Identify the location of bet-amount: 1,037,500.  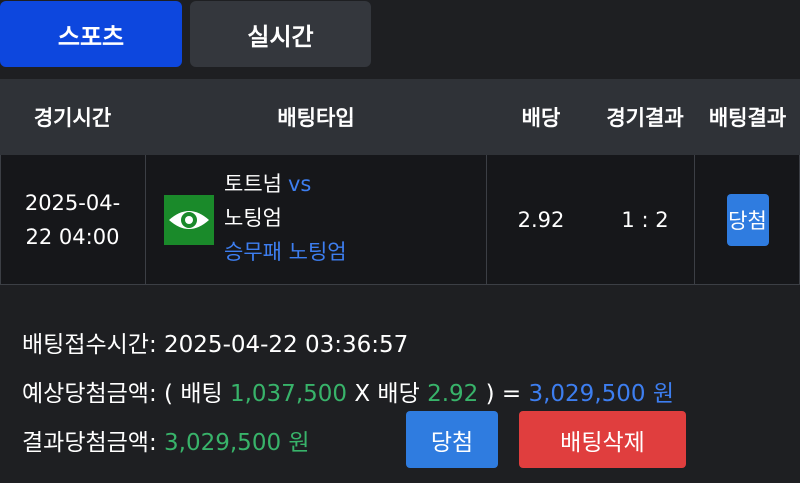
(288, 394).